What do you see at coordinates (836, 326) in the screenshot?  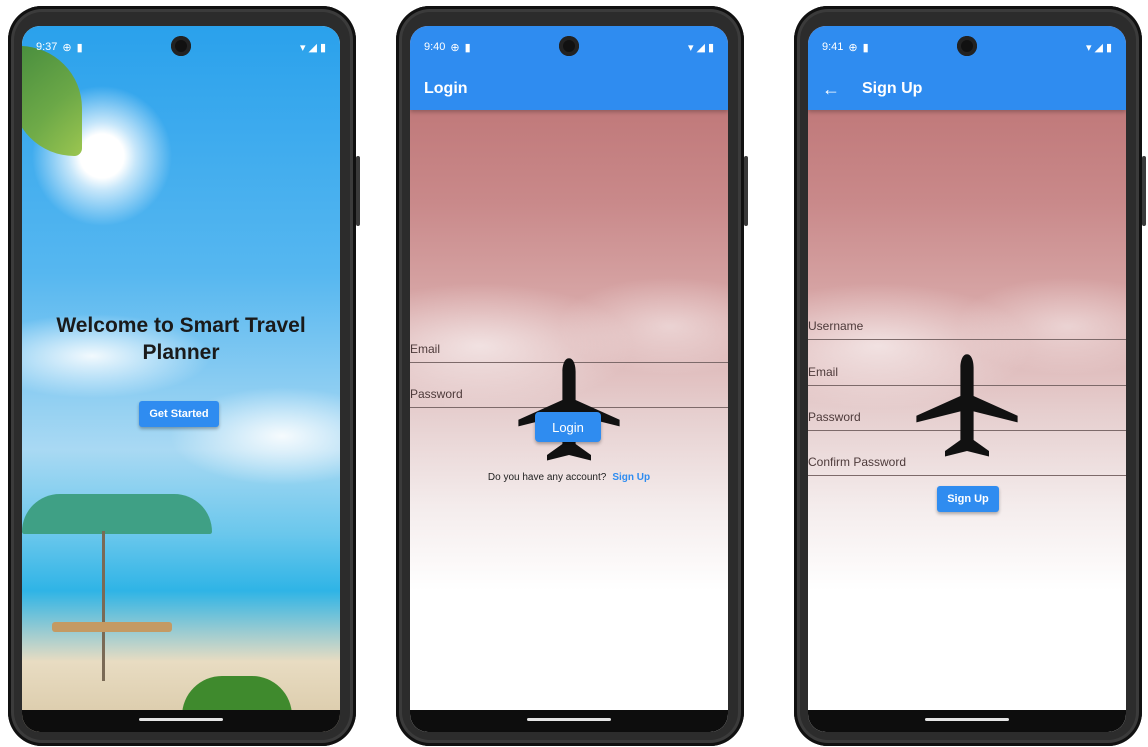 I see `username-label: Username` at bounding box center [836, 326].